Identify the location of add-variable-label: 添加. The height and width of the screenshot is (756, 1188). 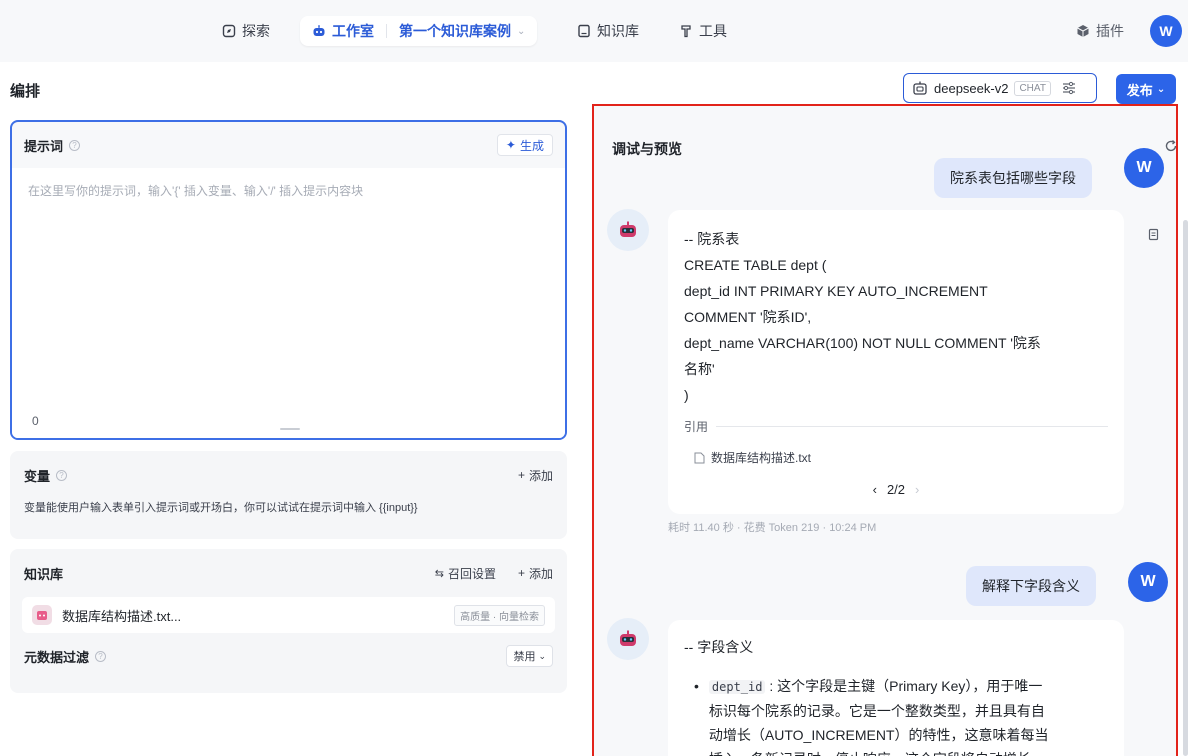
(540, 475).